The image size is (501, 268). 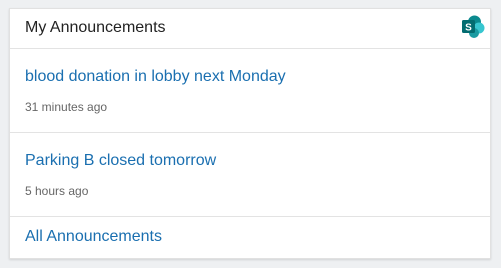 What do you see at coordinates (250, 29) in the screenshot?
I see `card-header: My Announcements S` at bounding box center [250, 29].